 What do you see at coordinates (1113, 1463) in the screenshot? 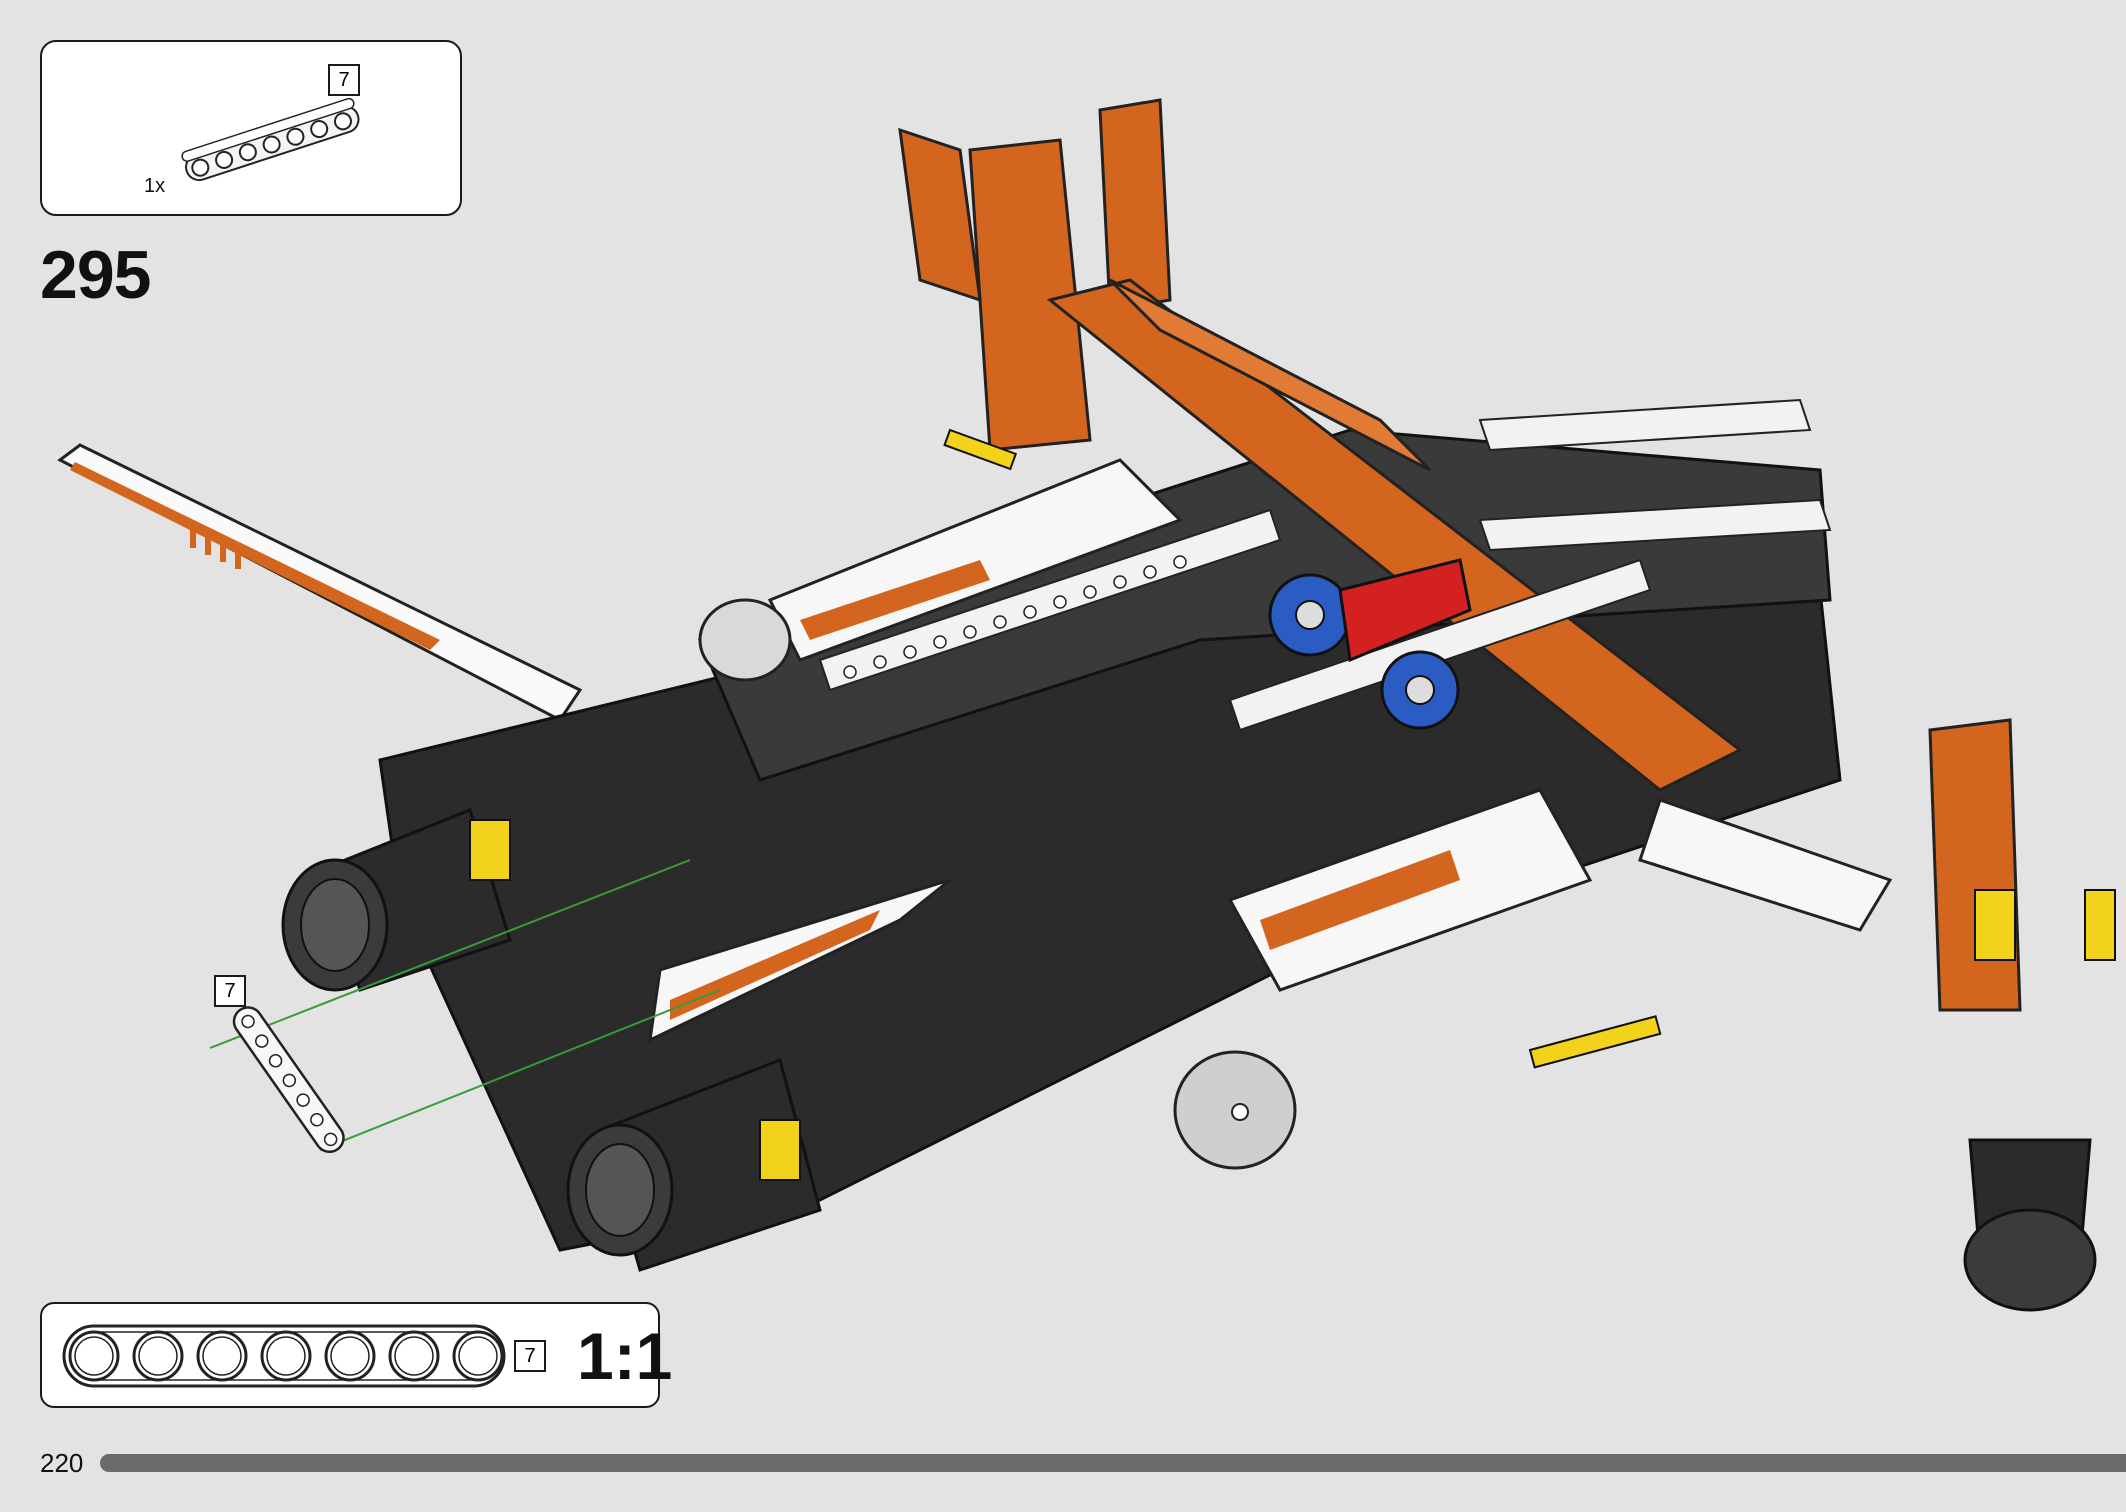
I see `progress-bar` at bounding box center [1113, 1463].